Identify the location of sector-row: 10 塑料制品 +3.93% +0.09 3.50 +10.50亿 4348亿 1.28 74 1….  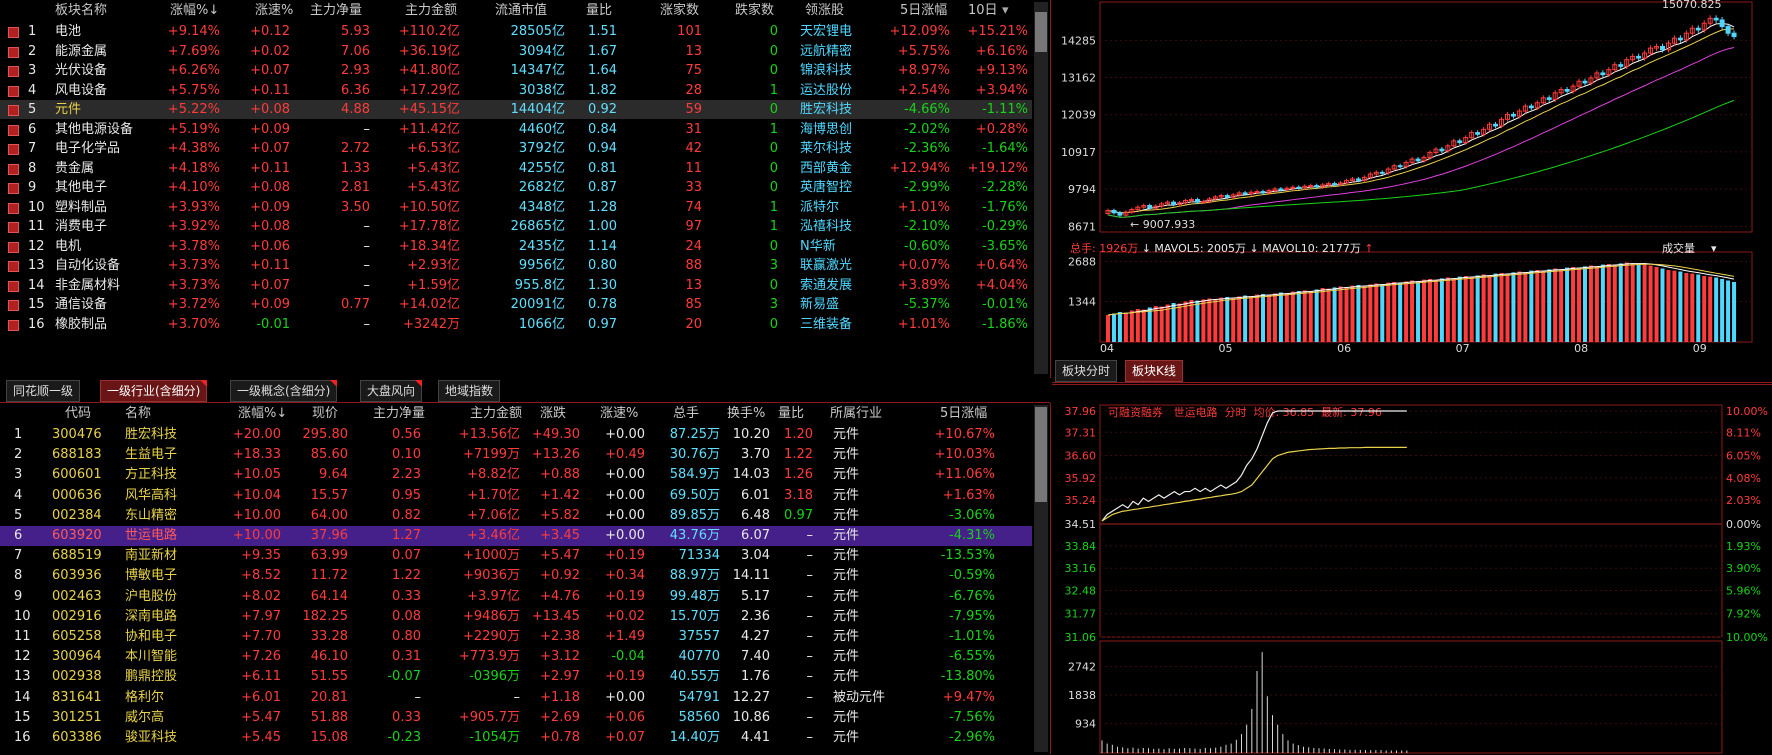
(516, 207).